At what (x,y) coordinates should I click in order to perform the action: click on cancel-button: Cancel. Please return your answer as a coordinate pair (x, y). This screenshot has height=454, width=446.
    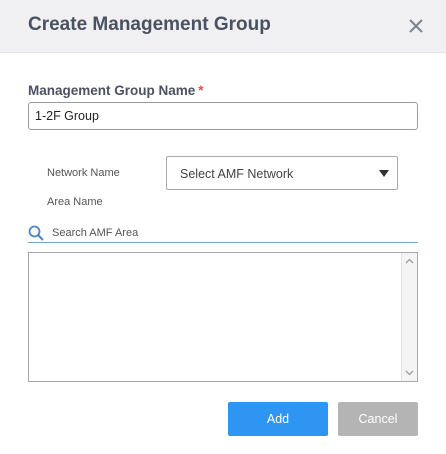
    Looking at the image, I should click on (378, 419).